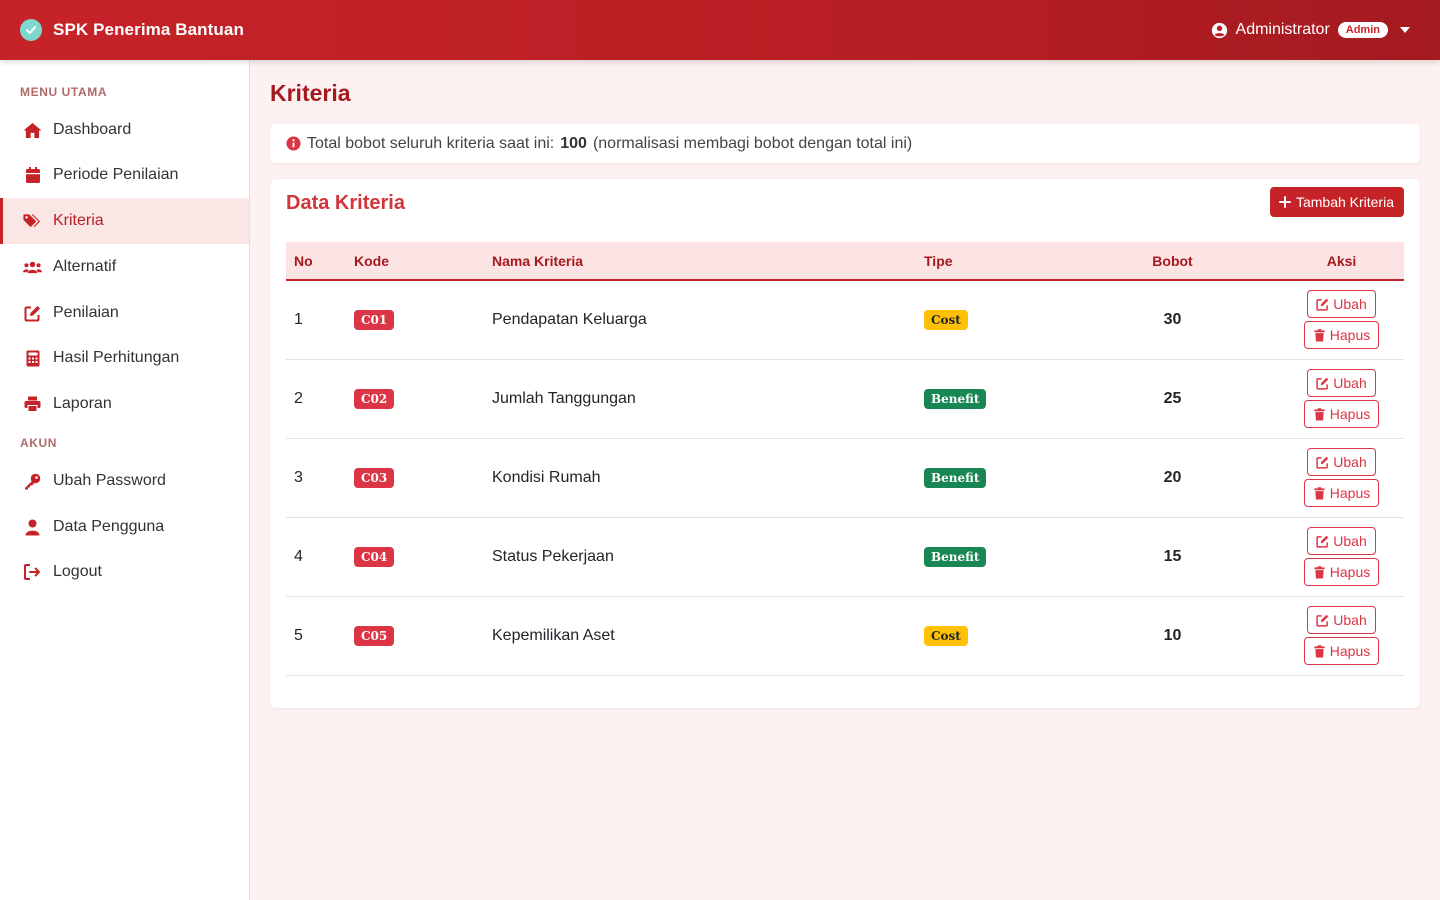  Describe the element at coordinates (124, 313) in the screenshot. I see `sidebar-item-penilaian: Penilaian` at that location.